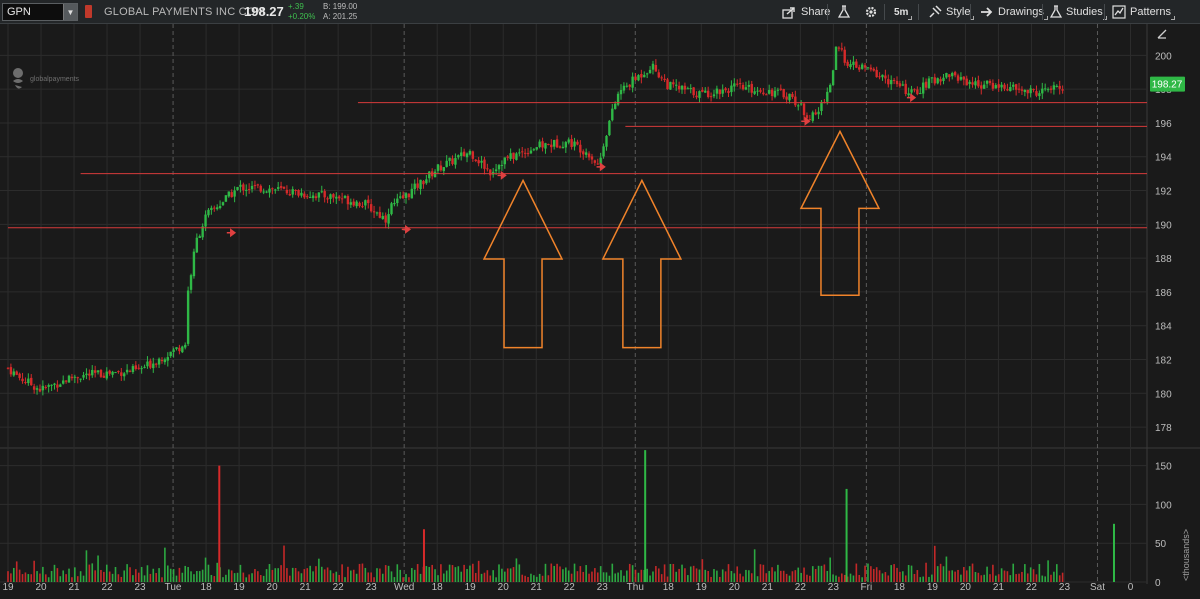 This screenshot has width=1200, height=599. I want to click on studies-button: Studies, so click(1076, 12).